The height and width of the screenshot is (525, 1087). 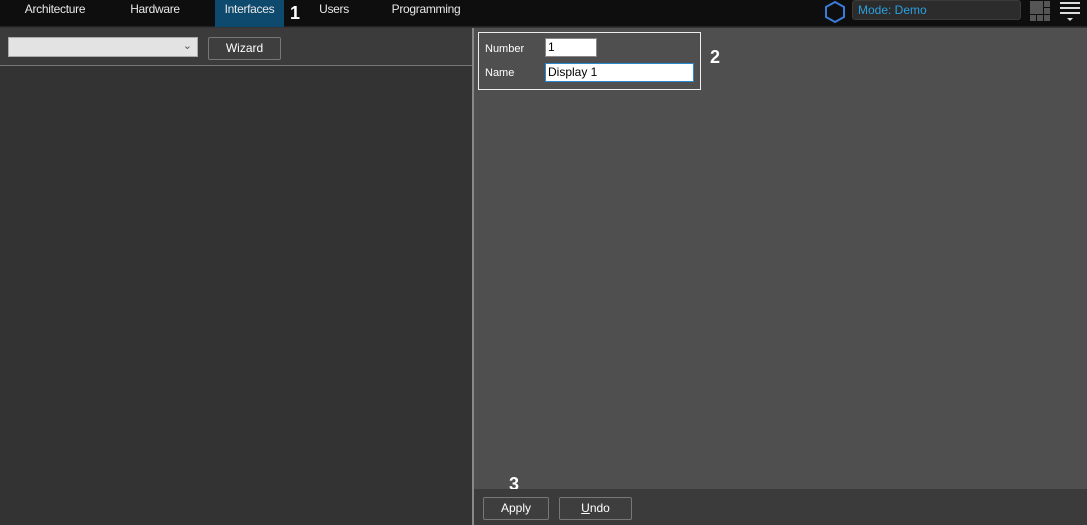 What do you see at coordinates (1070, 12) in the screenshot?
I see `menu-icon` at bounding box center [1070, 12].